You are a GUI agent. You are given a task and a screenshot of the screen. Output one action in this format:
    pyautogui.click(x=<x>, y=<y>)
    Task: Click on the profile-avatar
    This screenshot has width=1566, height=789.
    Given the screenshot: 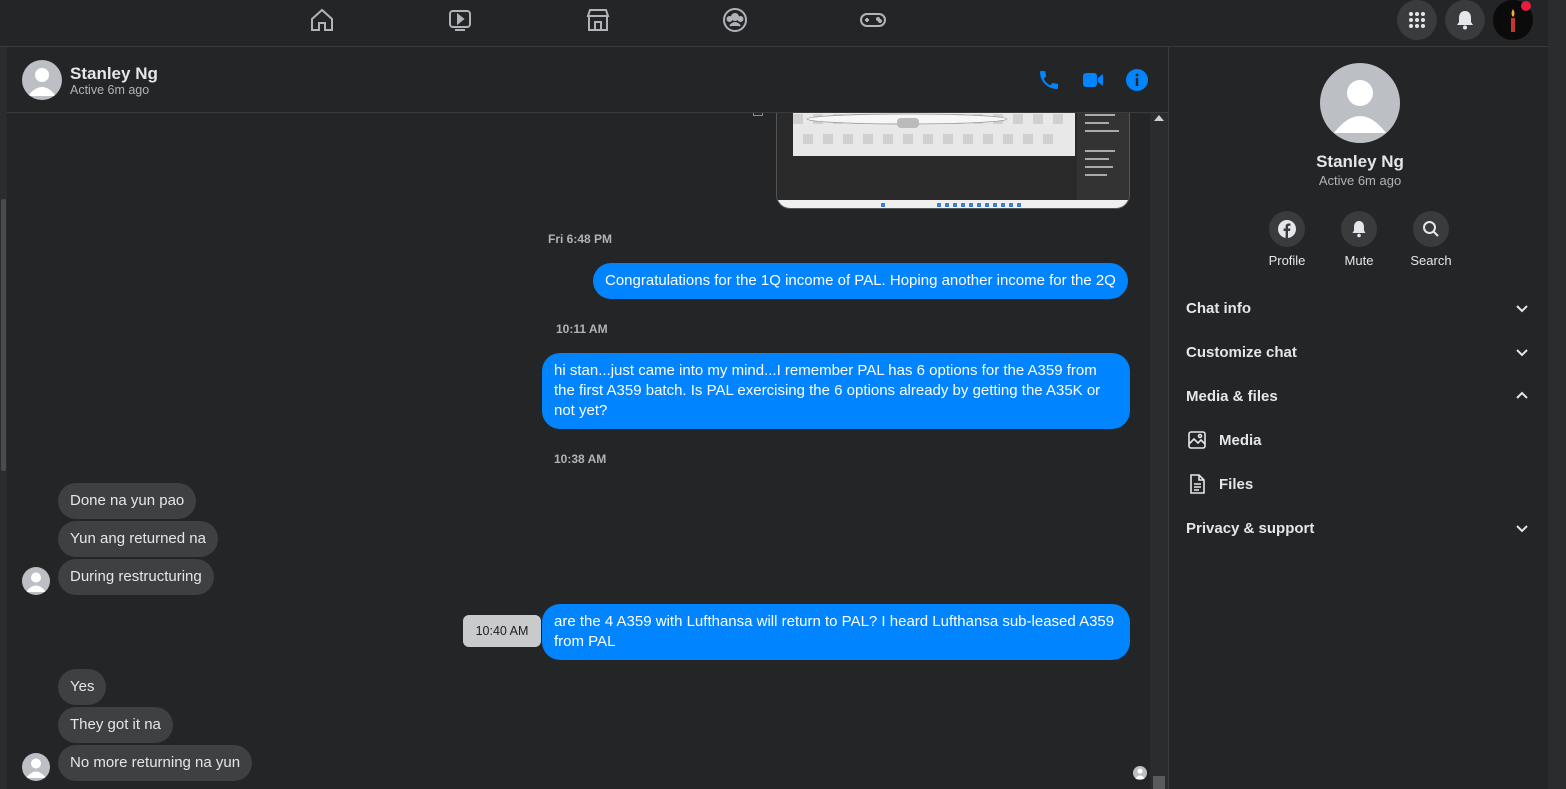 What is the action you would take?
    pyautogui.click(x=1360, y=103)
    